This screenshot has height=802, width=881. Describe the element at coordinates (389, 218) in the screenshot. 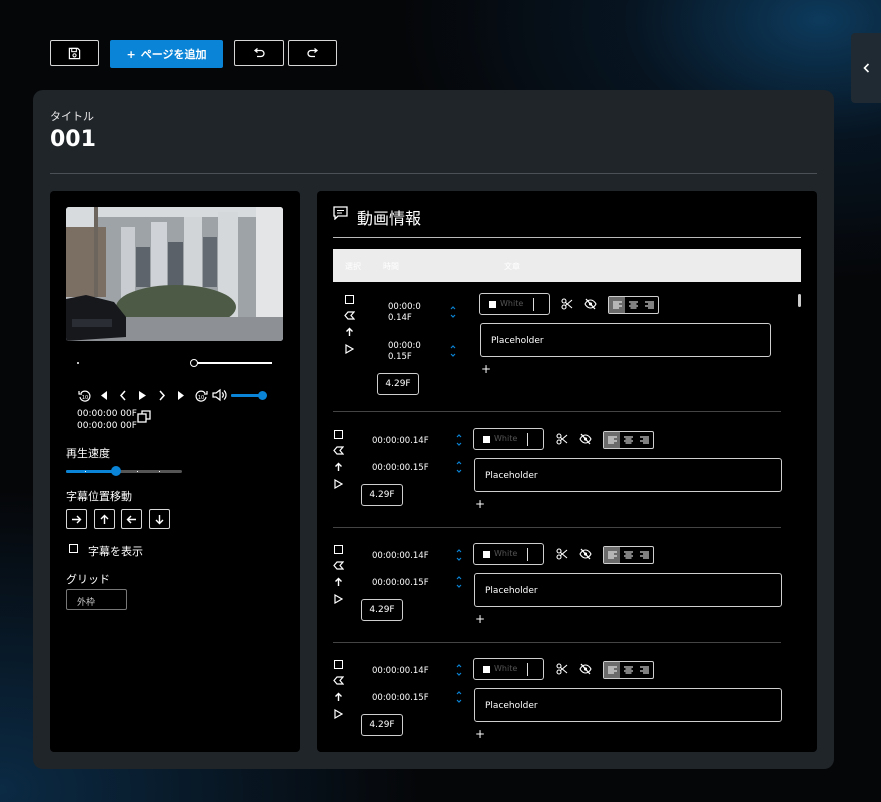

I see `panel-title: 動画情報` at that location.